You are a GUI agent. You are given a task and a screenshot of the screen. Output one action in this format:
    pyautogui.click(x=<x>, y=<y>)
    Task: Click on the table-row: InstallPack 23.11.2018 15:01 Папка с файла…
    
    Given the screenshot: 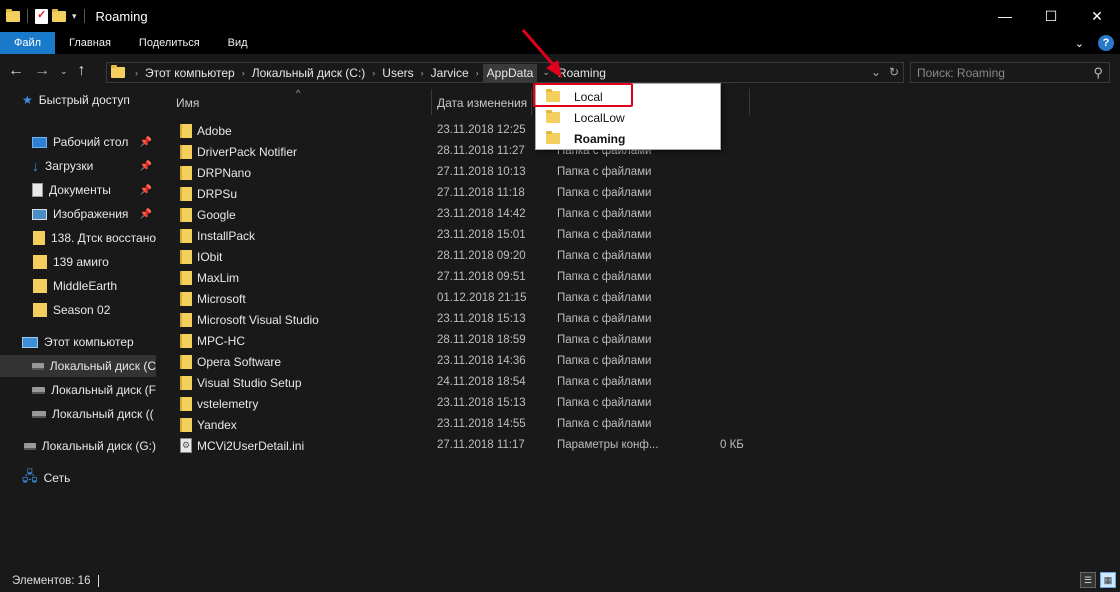 What is the action you would take?
    pyautogui.click(x=468, y=235)
    